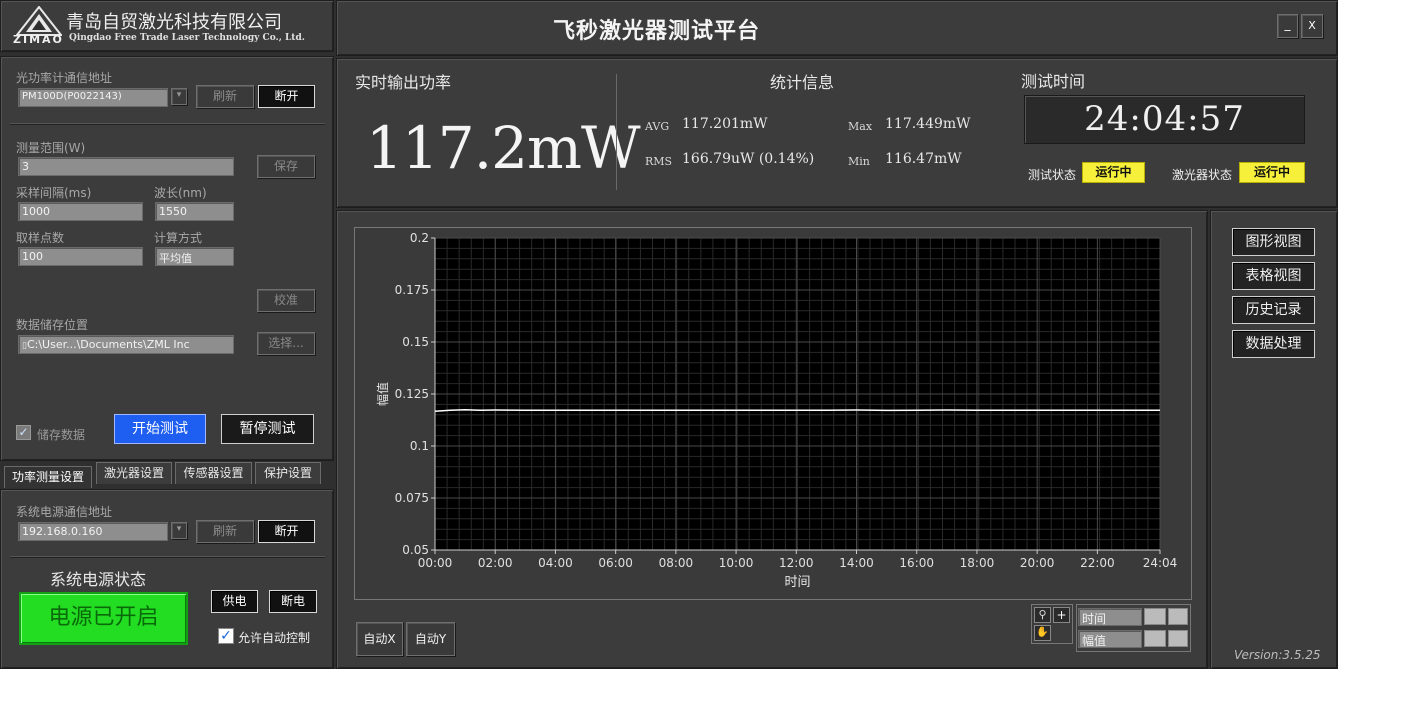 This screenshot has height=716, width=1413. What do you see at coordinates (1097, 563) in the screenshot?
I see `x-tick-label: 22:00` at bounding box center [1097, 563].